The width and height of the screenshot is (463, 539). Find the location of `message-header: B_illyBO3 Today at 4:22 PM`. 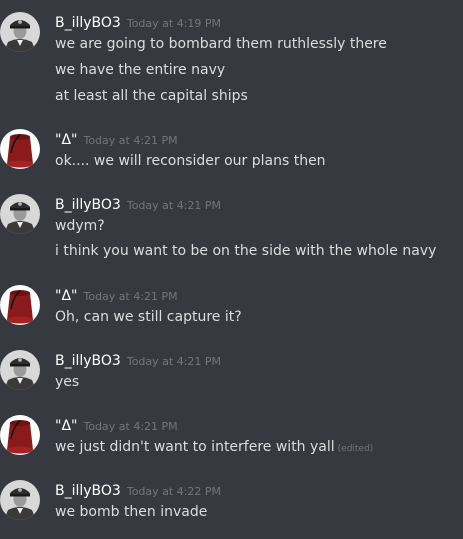

message-header: B_illyBO3 Today at 4:22 PM is located at coordinates (138, 490).